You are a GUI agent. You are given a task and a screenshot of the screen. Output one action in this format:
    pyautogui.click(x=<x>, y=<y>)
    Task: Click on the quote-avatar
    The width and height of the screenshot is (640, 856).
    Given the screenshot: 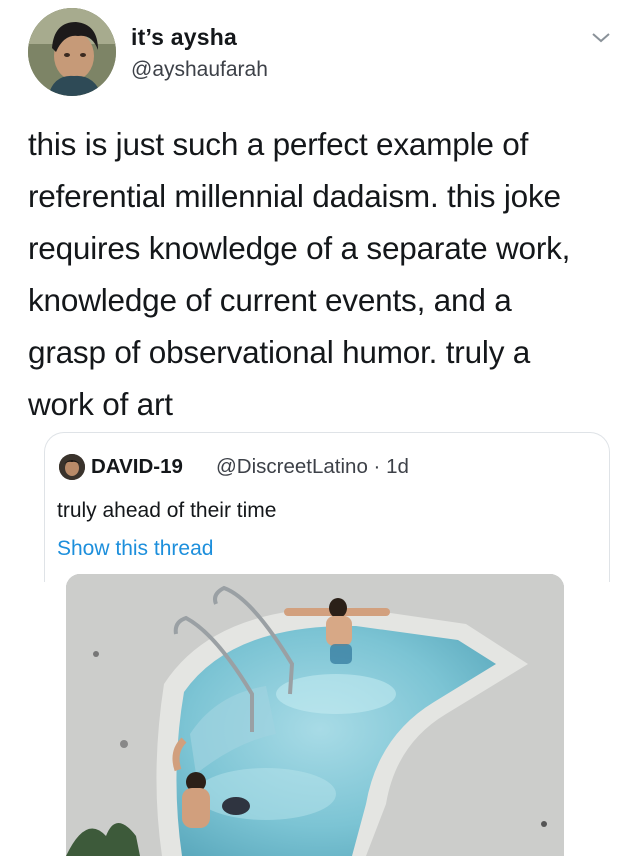 What is the action you would take?
    pyautogui.click(x=72, y=467)
    